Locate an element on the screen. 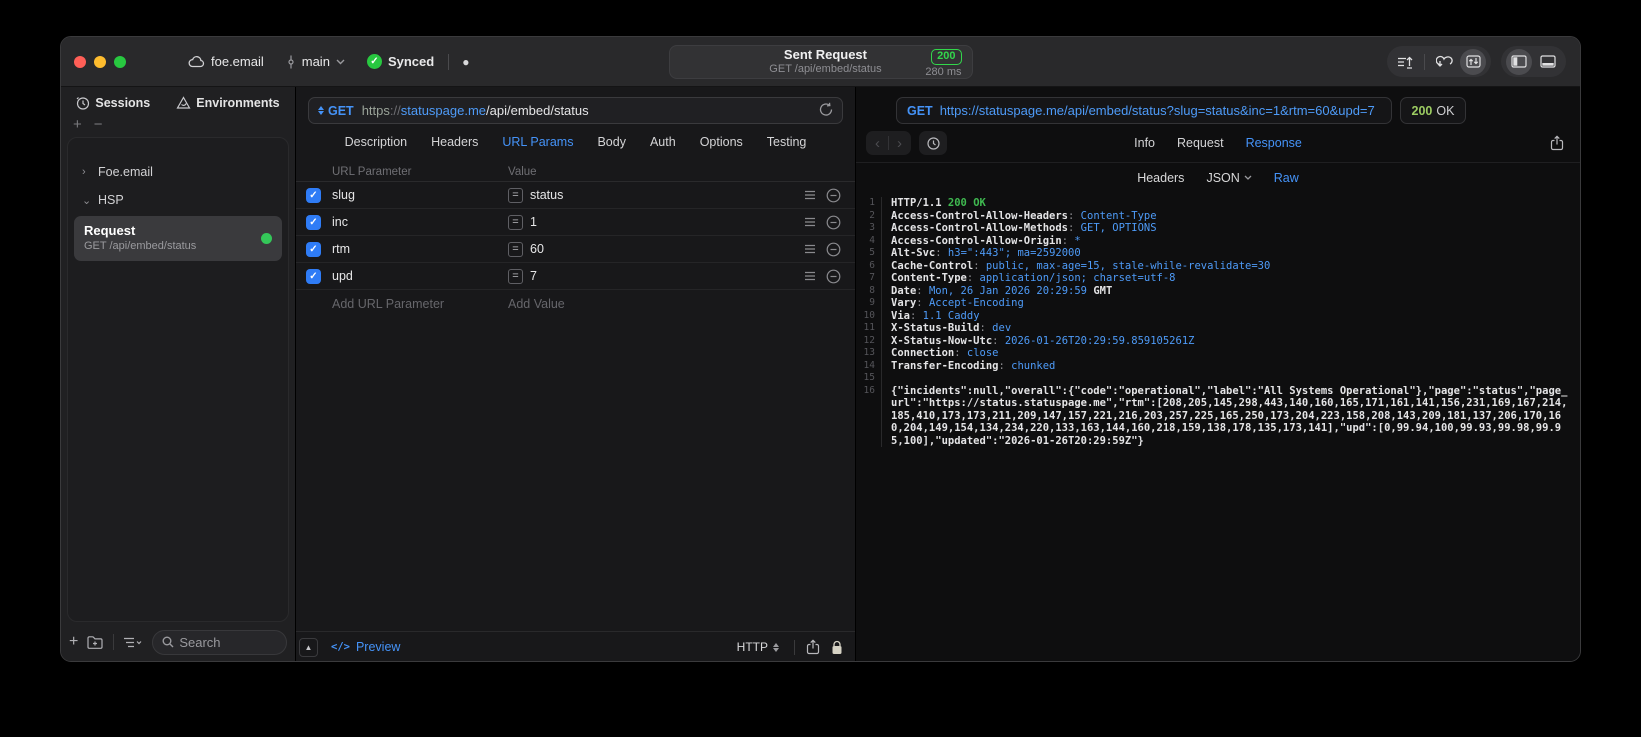 The image size is (1641, 737). param-value-input: 60 is located at coordinates (537, 249).